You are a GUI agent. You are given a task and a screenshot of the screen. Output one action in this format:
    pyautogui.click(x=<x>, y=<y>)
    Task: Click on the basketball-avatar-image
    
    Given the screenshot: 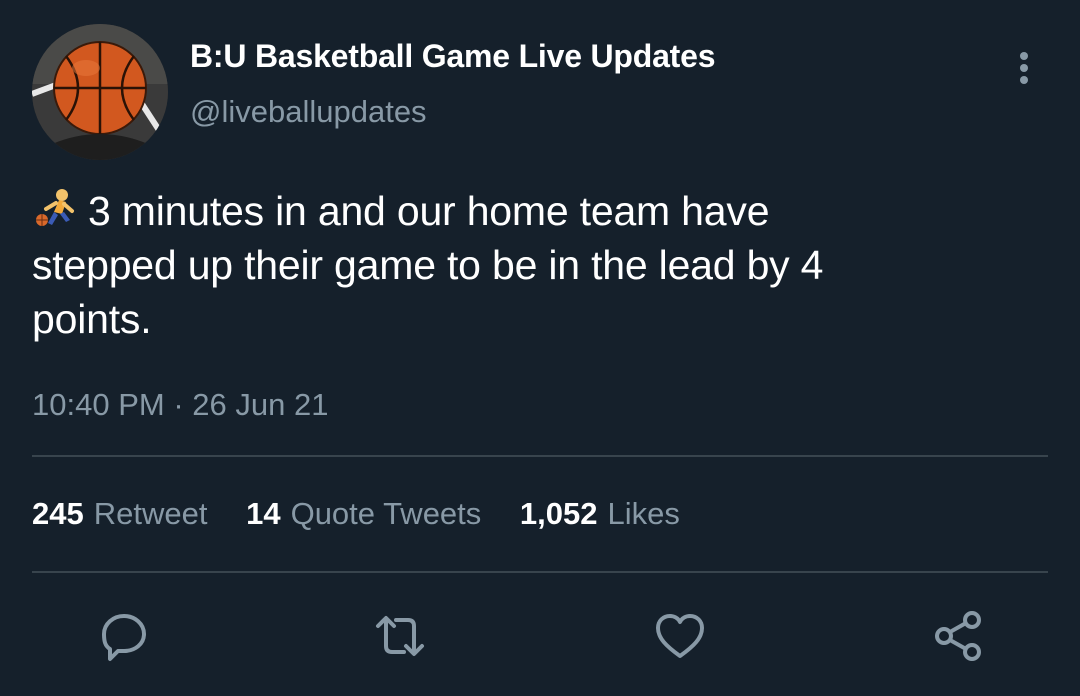 What is the action you would take?
    pyautogui.click(x=100, y=92)
    